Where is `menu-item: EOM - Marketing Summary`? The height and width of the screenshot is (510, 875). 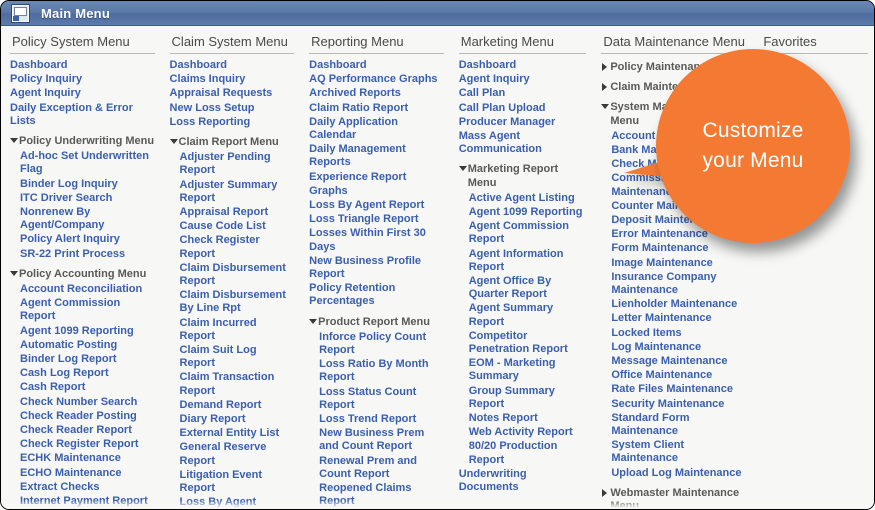 menu-item: EOM - Marketing Summary is located at coordinates (528, 370).